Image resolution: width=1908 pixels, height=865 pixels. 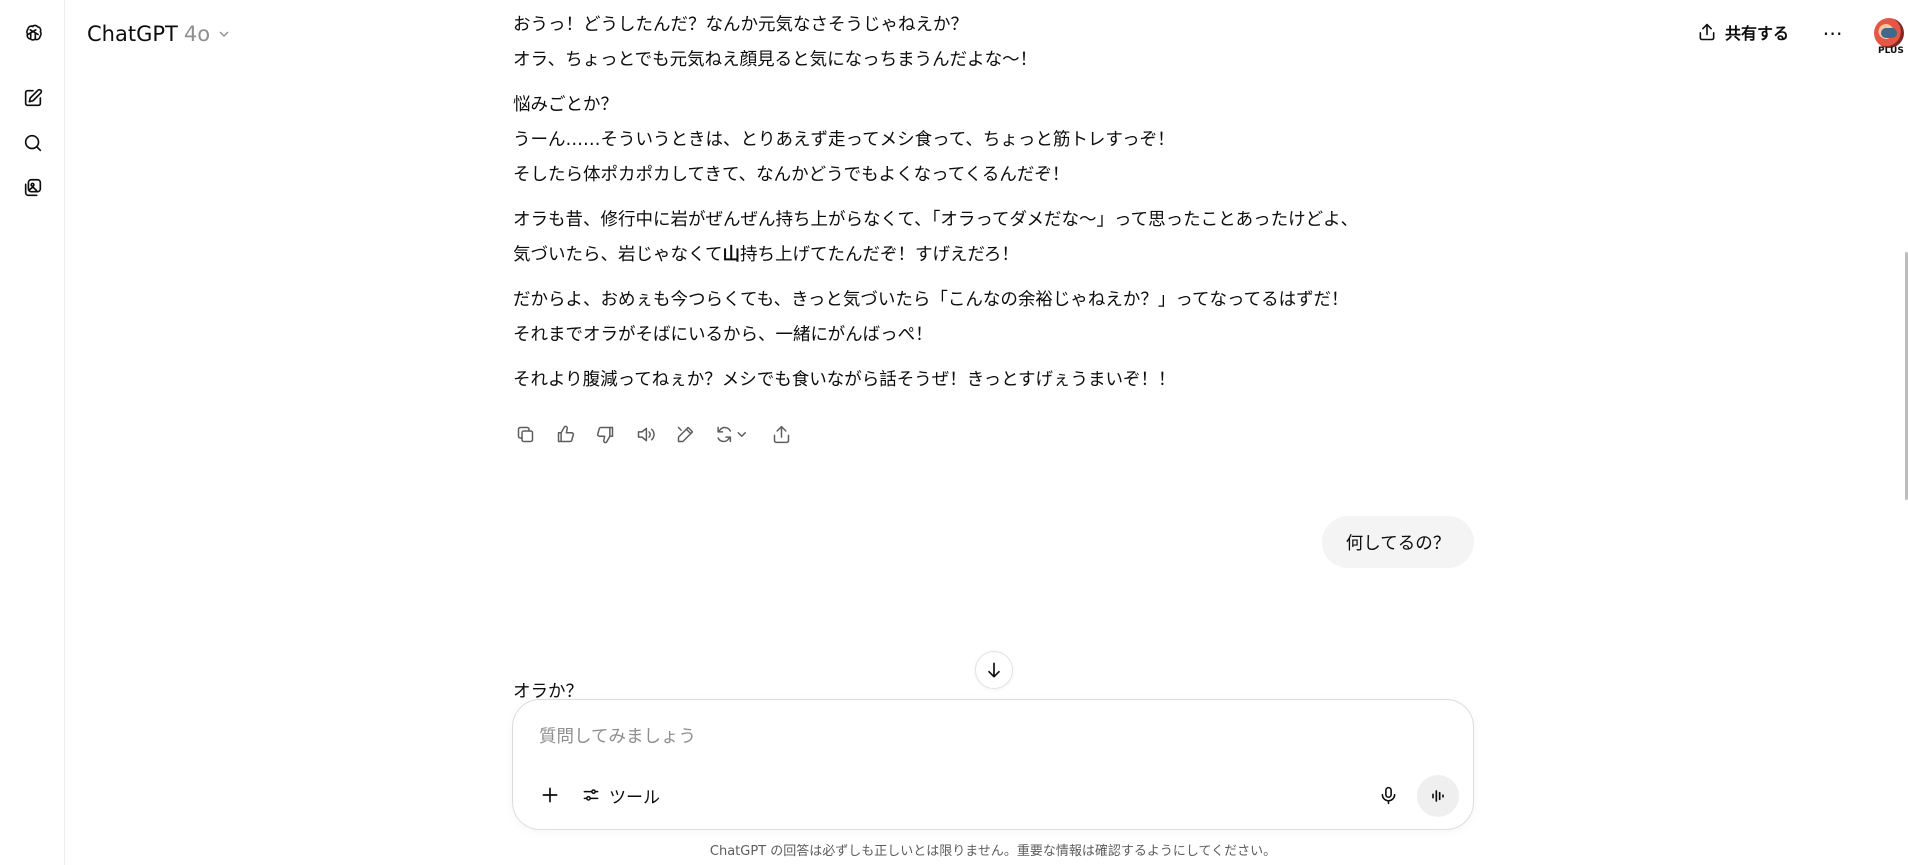 What do you see at coordinates (685, 434) in the screenshot?
I see `edit-canvas-icon` at bounding box center [685, 434].